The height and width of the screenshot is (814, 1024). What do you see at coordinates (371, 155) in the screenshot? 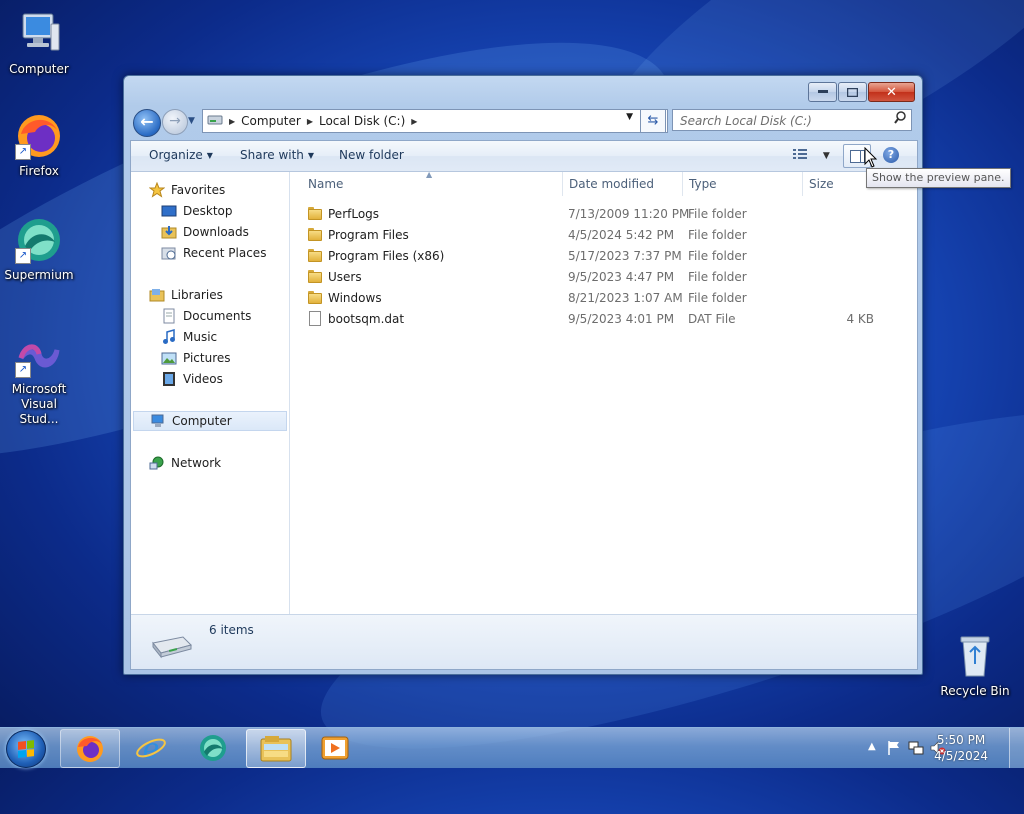
I see `new-folder-button: New folder` at bounding box center [371, 155].